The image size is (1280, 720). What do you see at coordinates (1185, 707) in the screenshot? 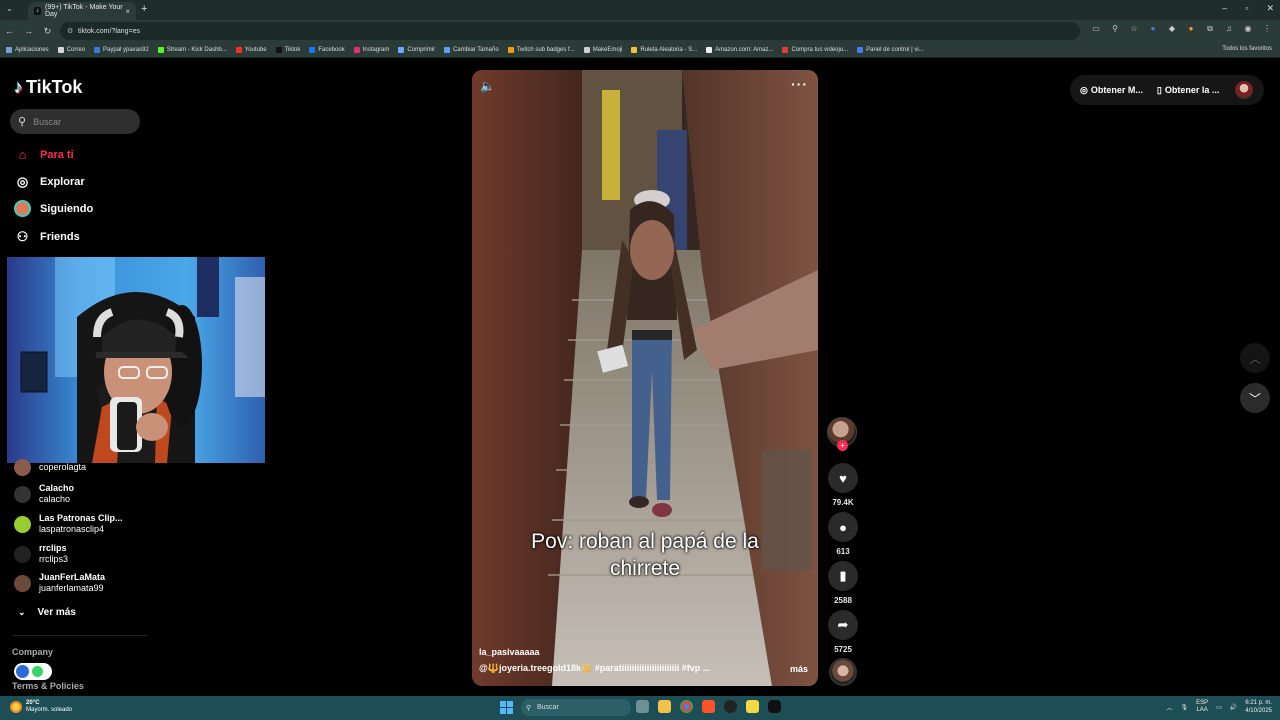
I see `mic-icon: 🎙` at bounding box center [1185, 707].